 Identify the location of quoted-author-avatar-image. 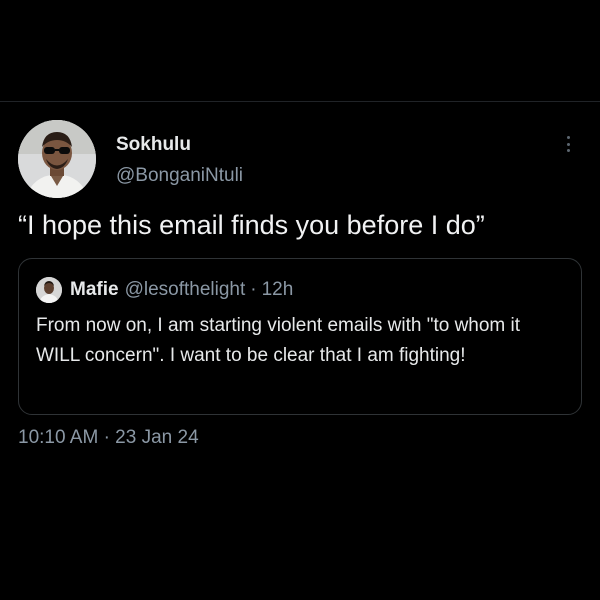
(49, 290).